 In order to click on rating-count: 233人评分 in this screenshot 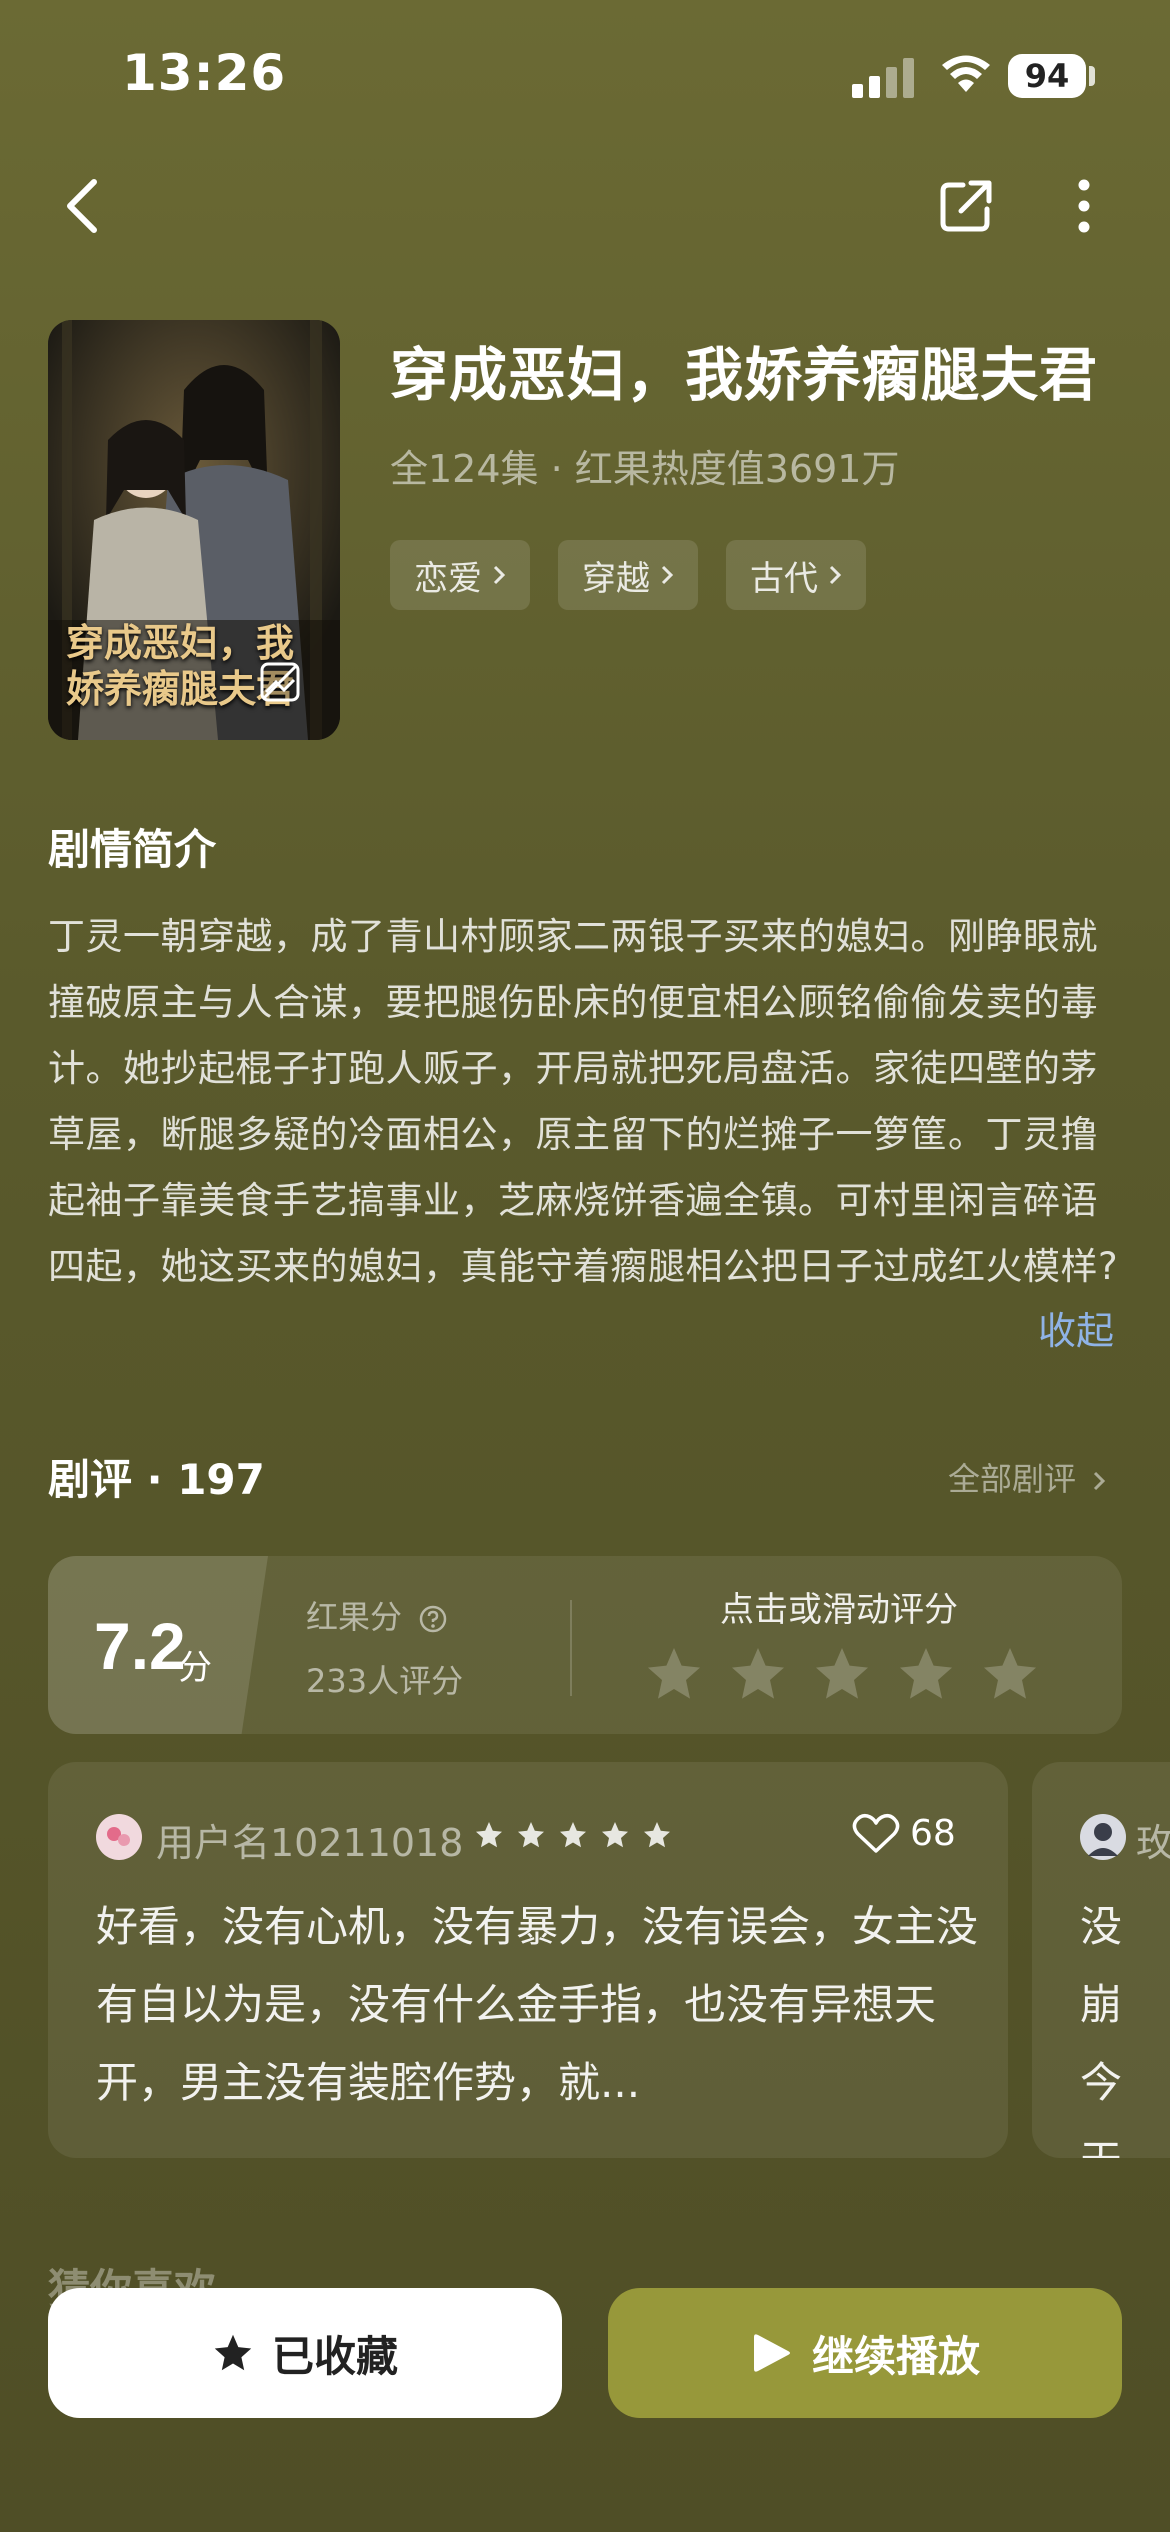, I will do `click(385, 1681)`.